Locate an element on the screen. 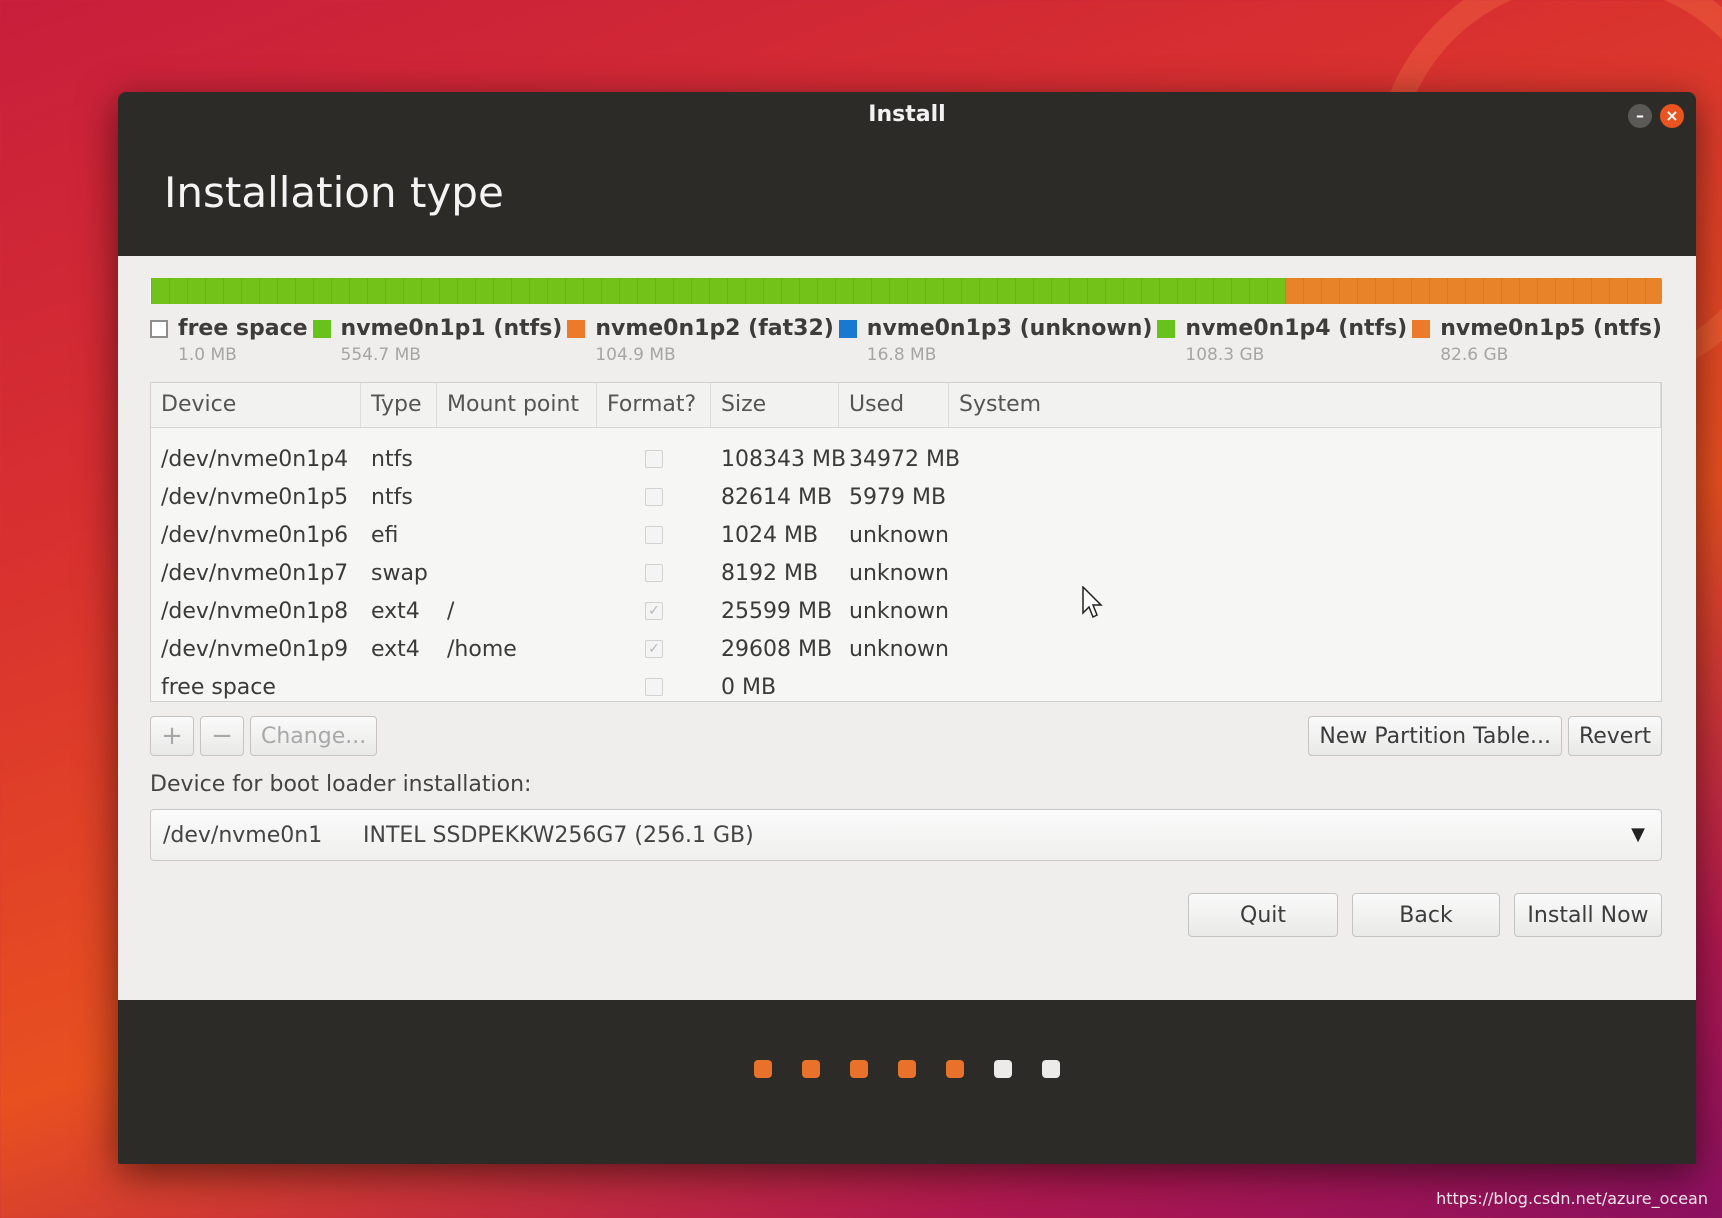 The image size is (1722, 1218). mouse-pointer-icon is located at coordinates (1092, 602).